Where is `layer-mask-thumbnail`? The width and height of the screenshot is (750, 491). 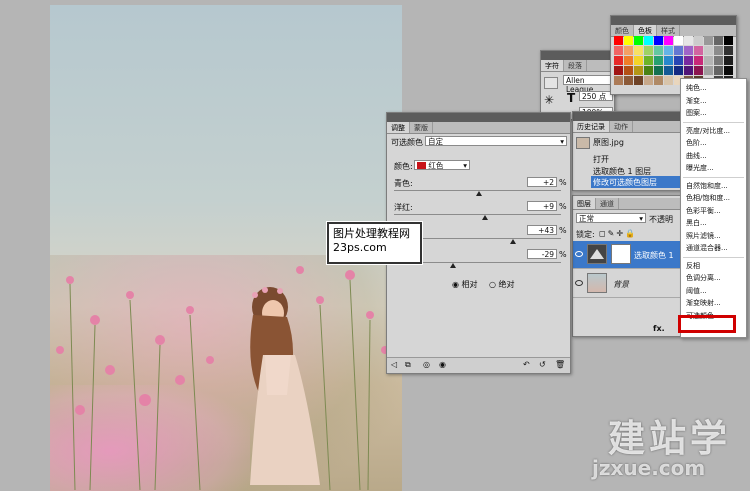 layer-mask-thumbnail is located at coordinates (621, 254).